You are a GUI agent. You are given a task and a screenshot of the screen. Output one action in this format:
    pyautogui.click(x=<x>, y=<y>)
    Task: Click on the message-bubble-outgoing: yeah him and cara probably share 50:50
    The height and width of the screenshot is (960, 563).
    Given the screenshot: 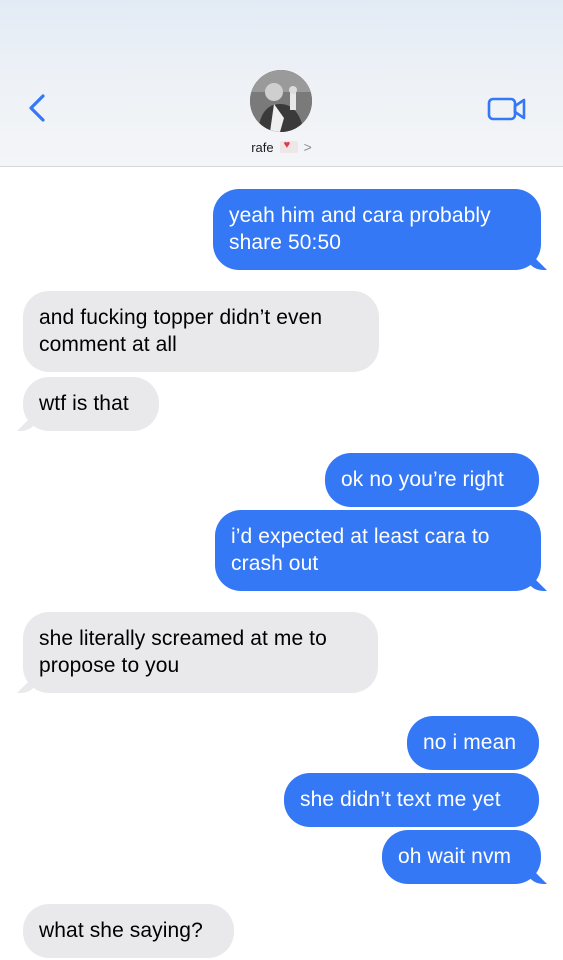 What is the action you would take?
    pyautogui.click(x=377, y=229)
    